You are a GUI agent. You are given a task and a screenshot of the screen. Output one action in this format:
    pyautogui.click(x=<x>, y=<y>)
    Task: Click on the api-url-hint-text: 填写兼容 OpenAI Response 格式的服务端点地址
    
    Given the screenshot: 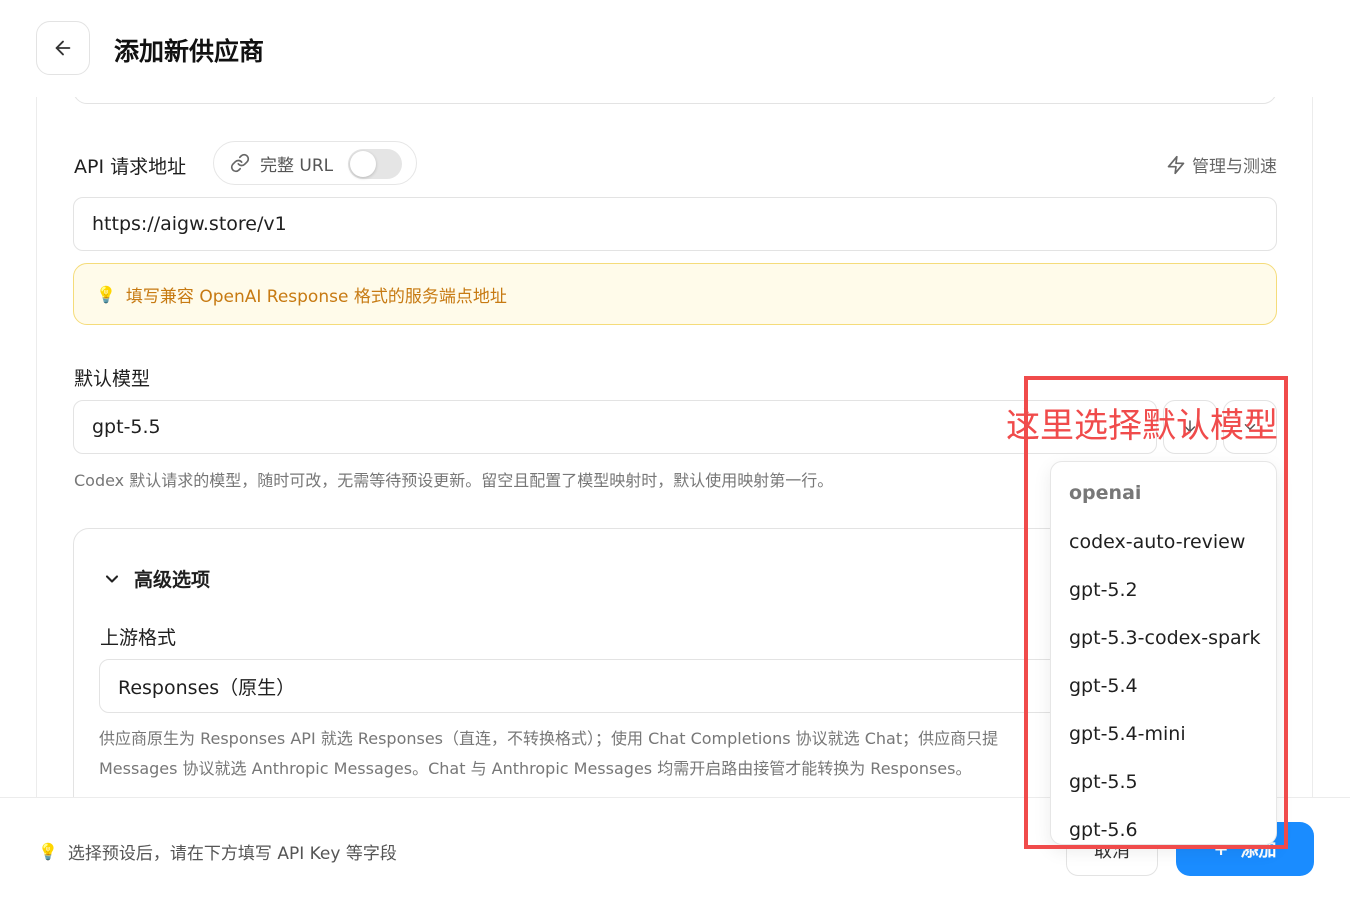 What is the action you would take?
    pyautogui.click(x=316, y=296)
    